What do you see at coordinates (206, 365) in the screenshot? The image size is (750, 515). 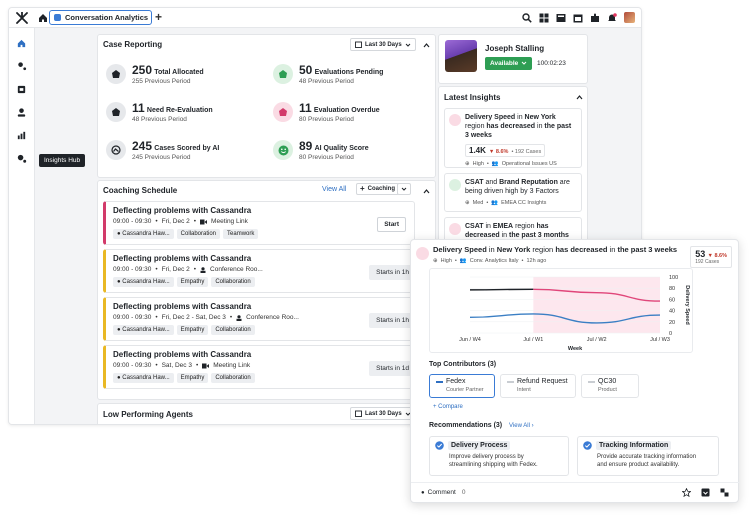 I see `video-camera-icon` at bounding box center [206, 365].